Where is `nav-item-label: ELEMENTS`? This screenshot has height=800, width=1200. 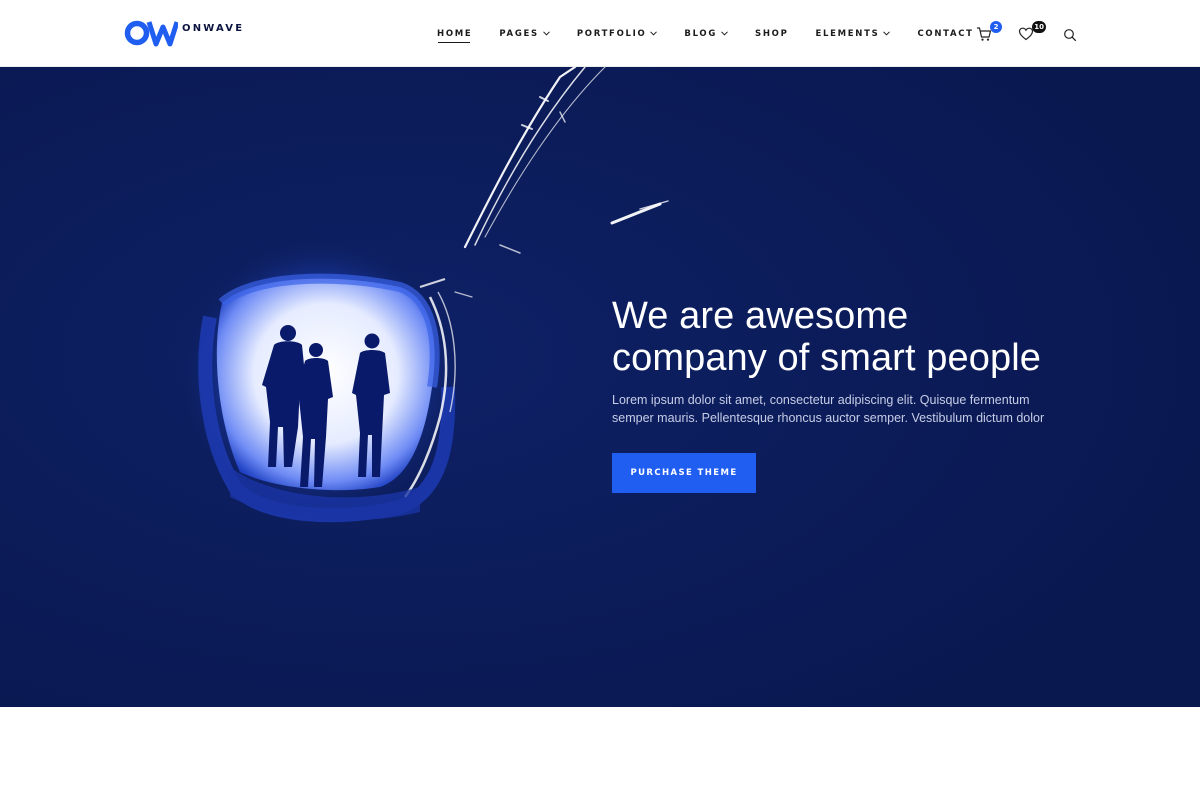
nav-item-label: ELEMENTS is located at coordinates (847, 33).